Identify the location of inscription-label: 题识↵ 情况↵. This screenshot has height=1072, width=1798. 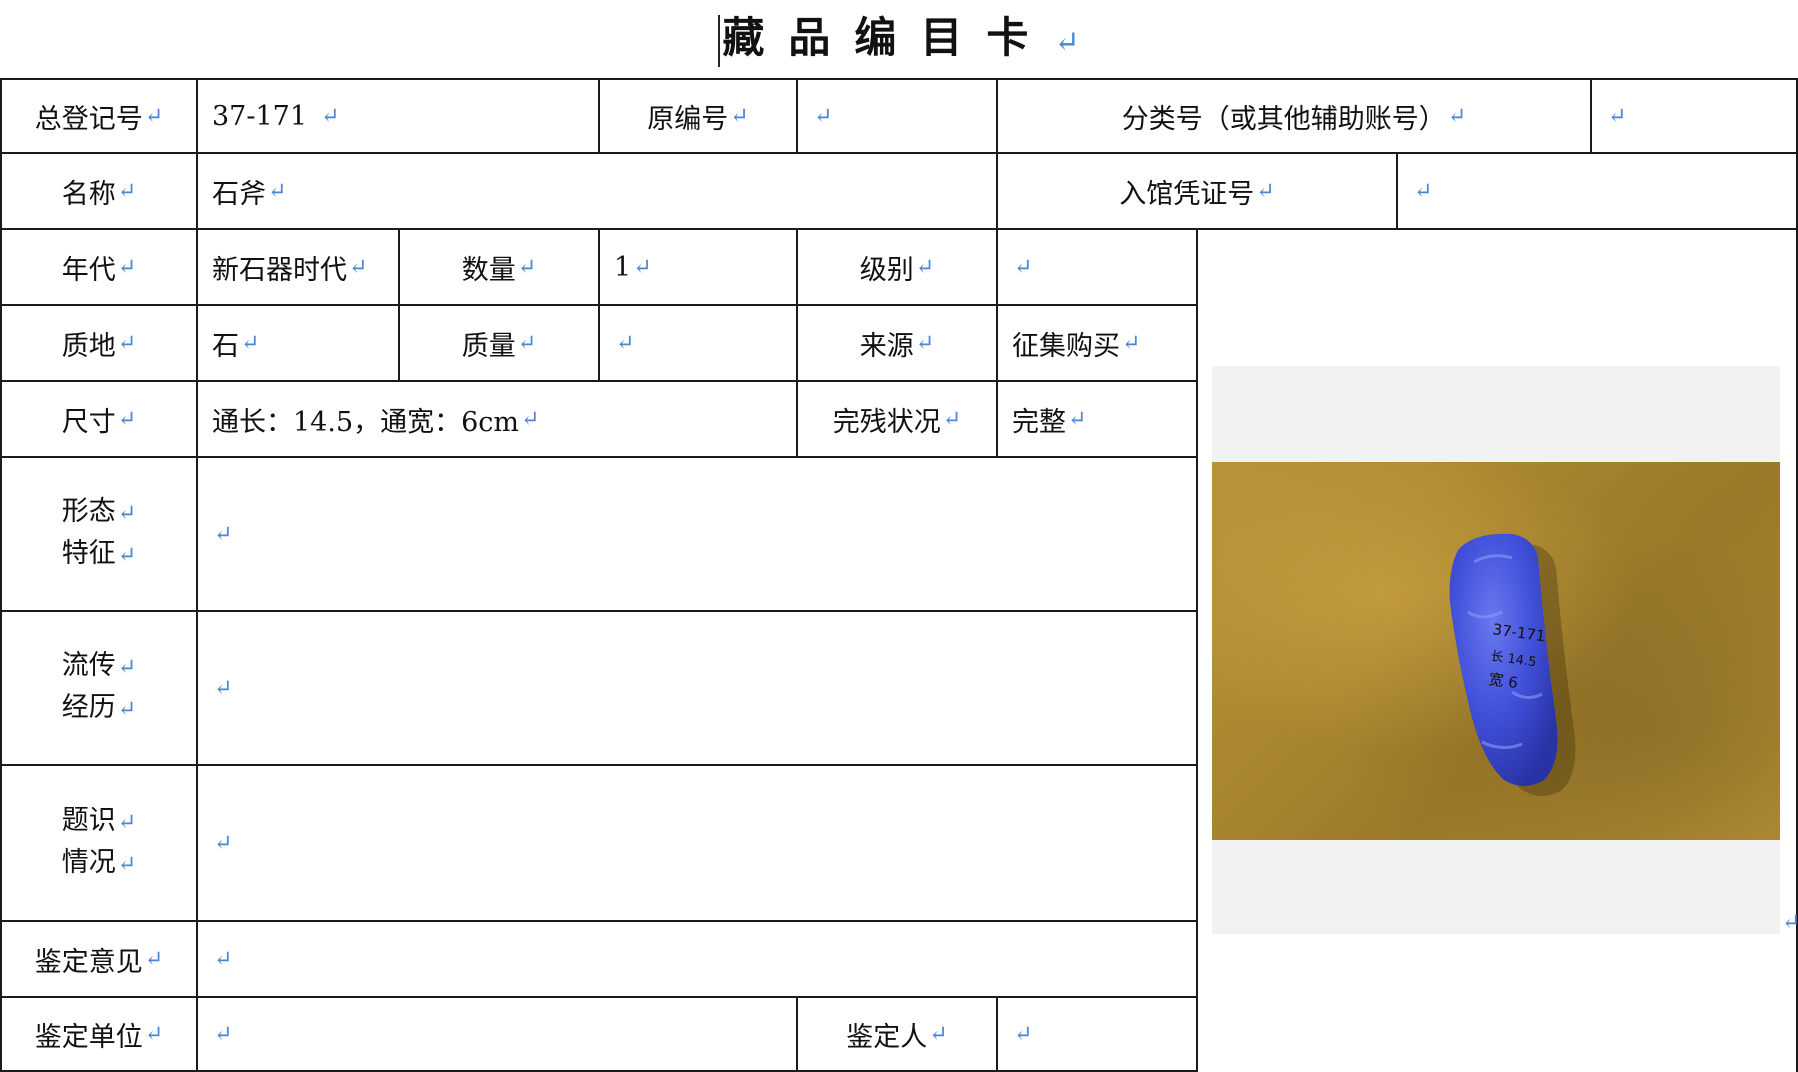
(99, 843).